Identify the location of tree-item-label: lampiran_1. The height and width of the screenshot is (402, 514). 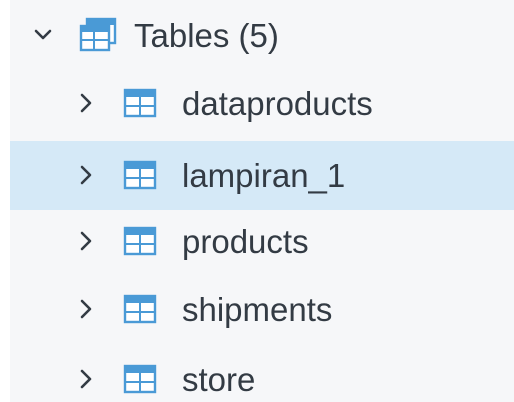
(264, 175).